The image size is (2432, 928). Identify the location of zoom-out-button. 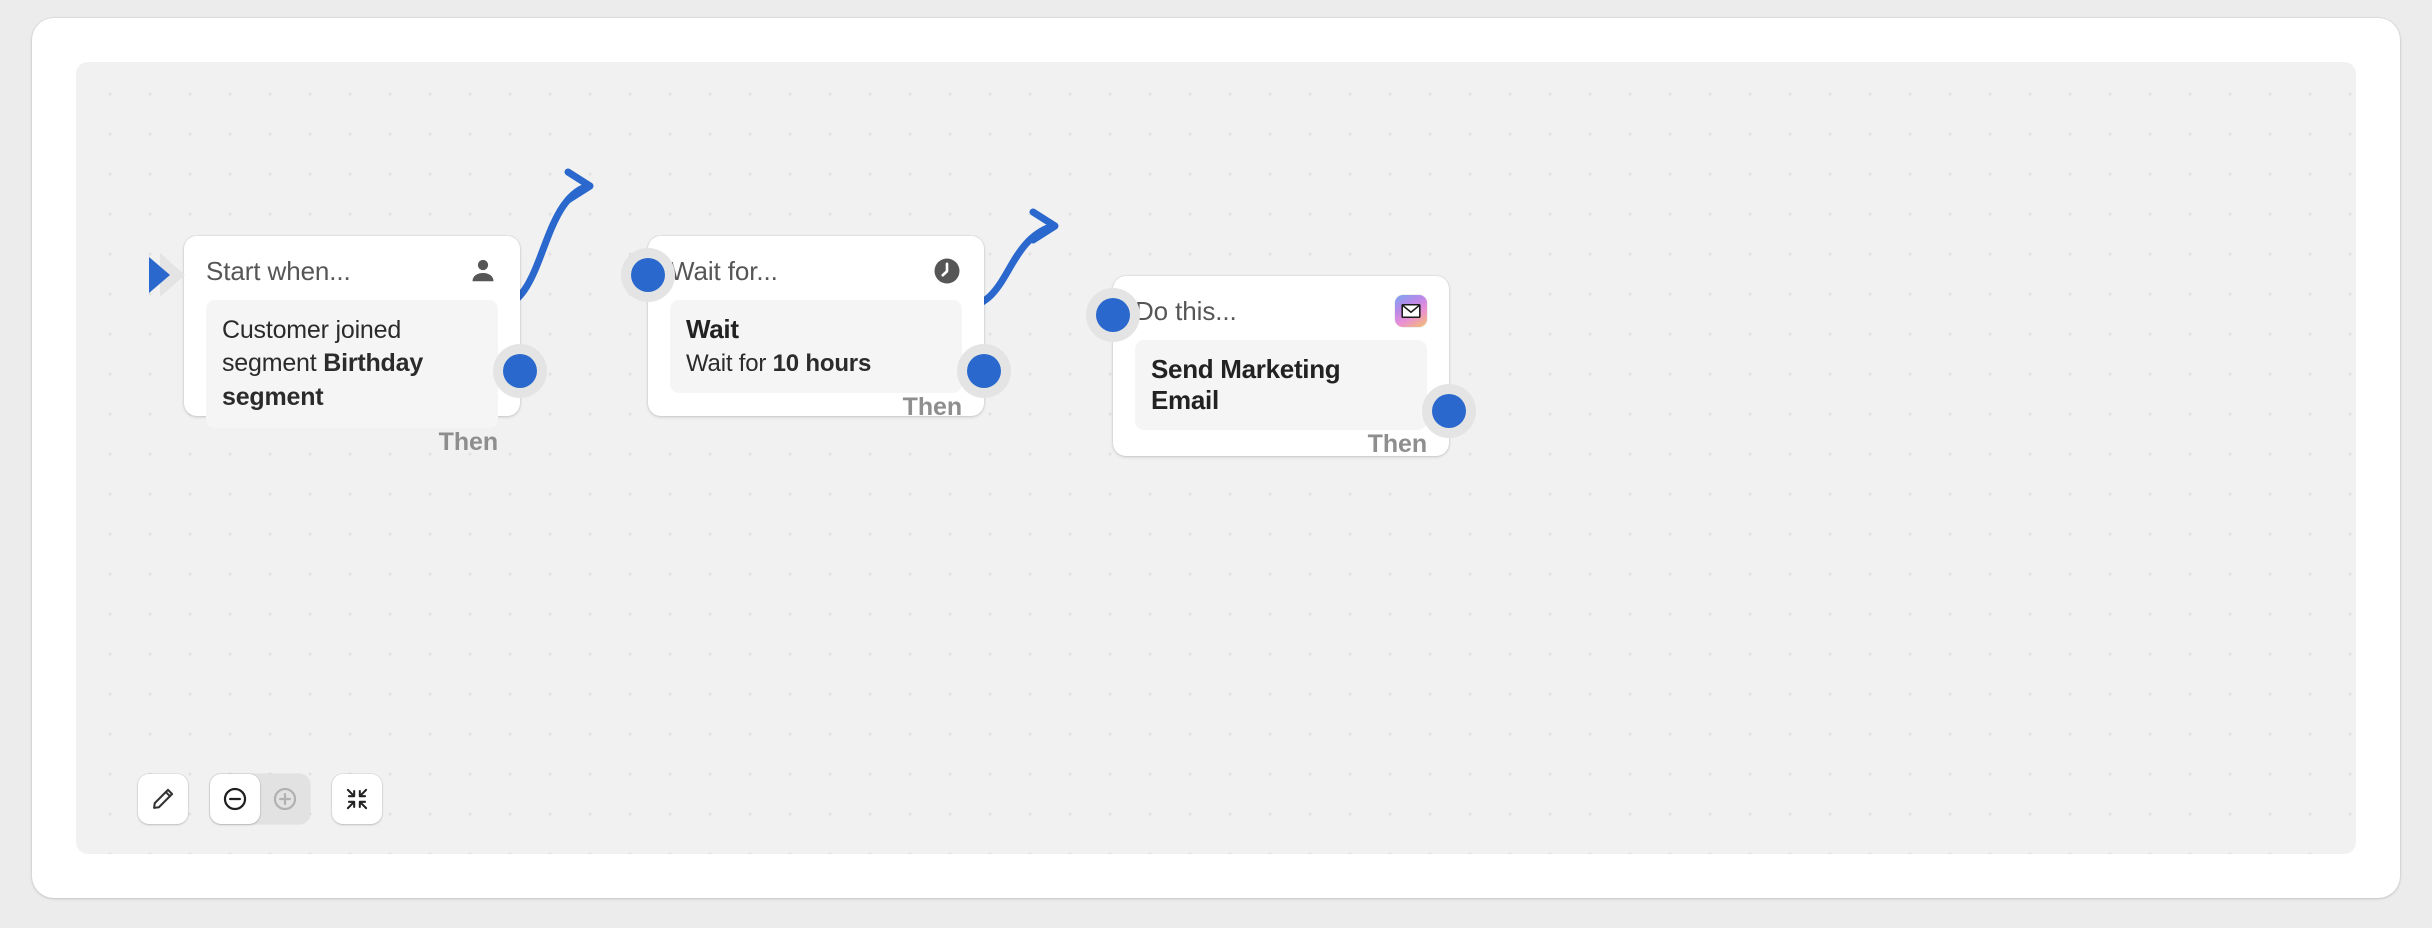
(235, 799).